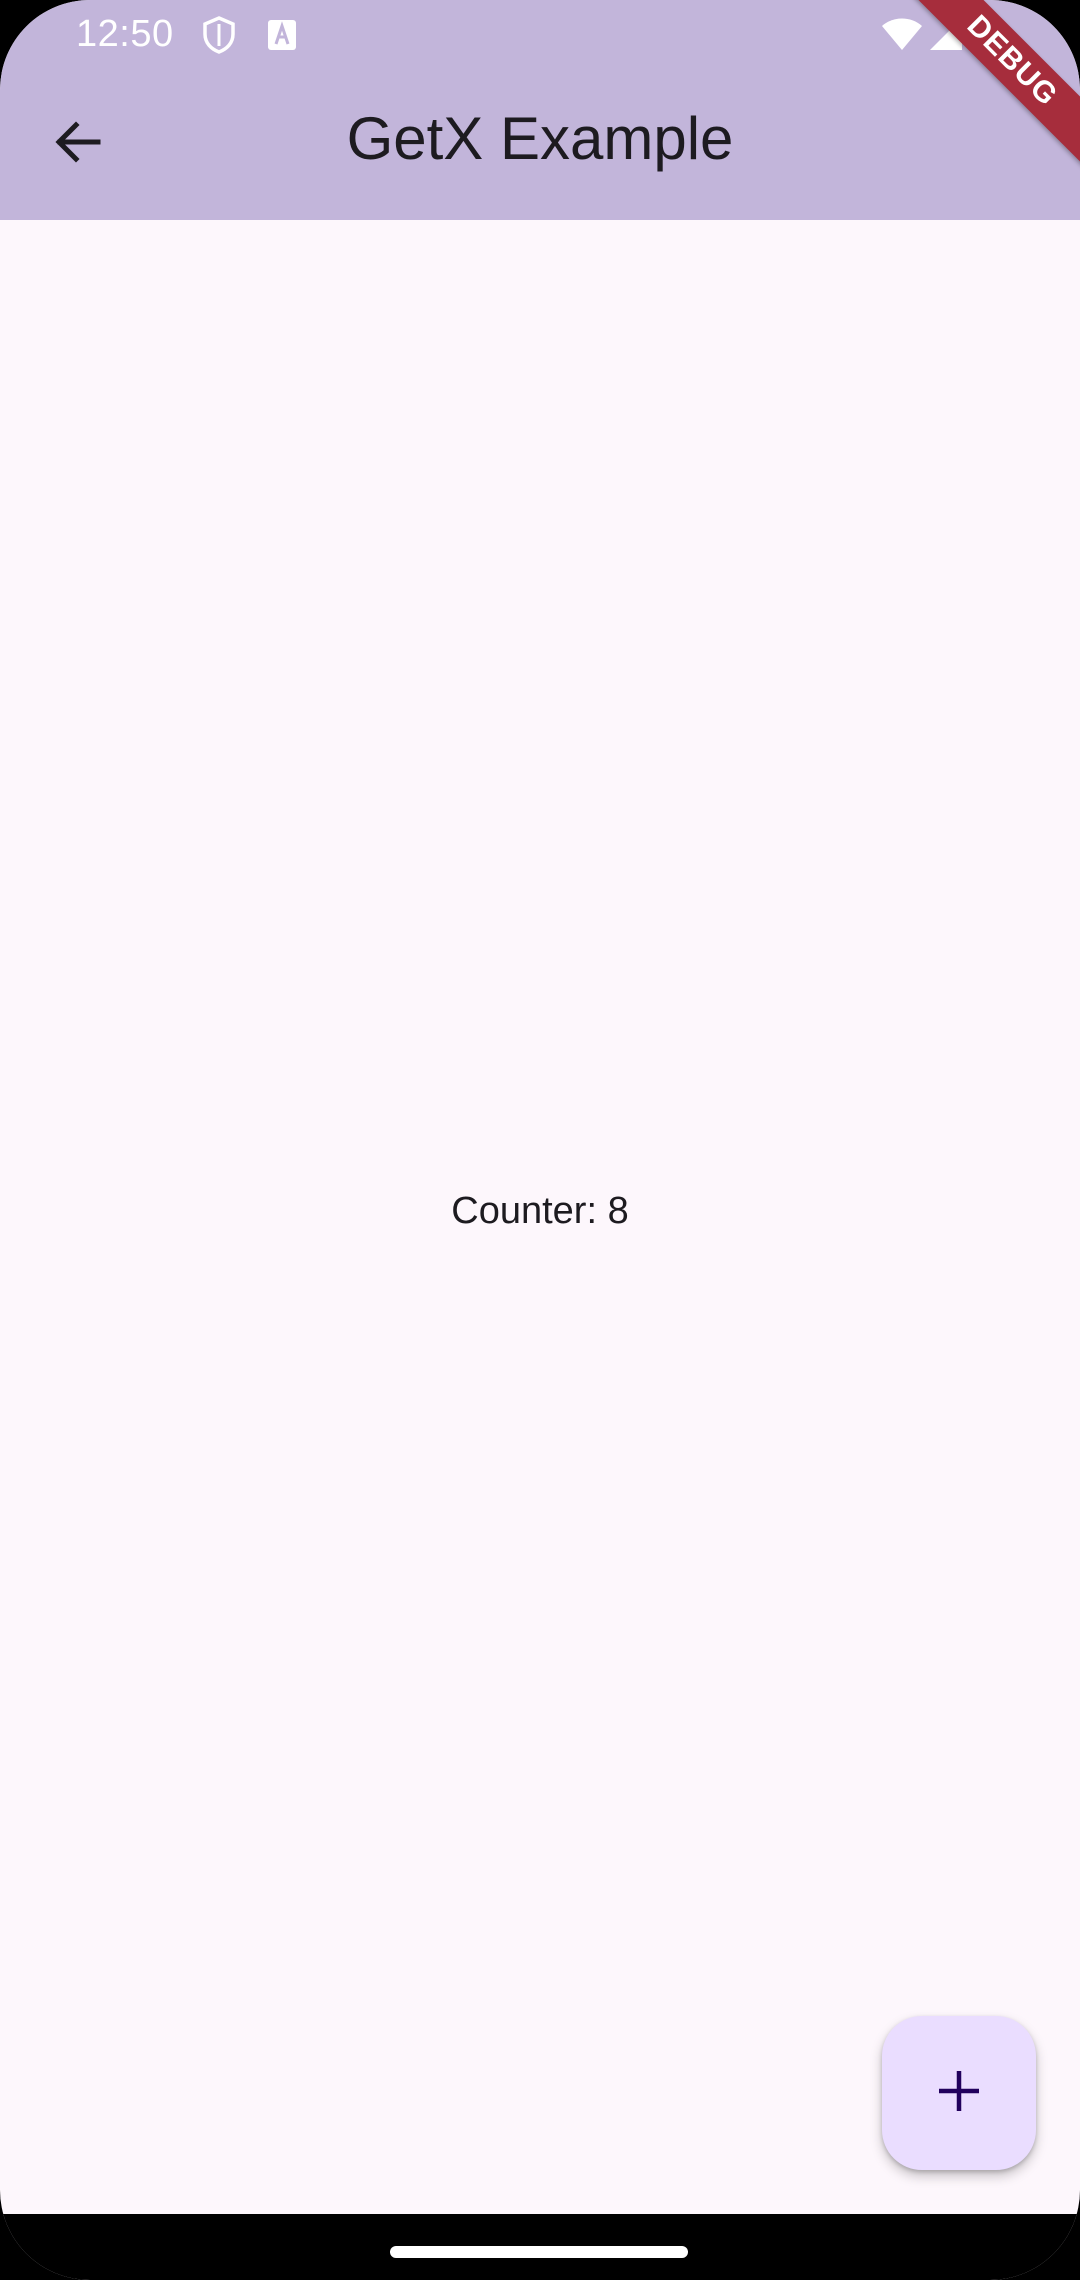 Image resolution: width=1080 pixels, height=2280 pixels. Describe the element at coordinates (540, 35) in the screenshot. I see `status-bar: 12:50` at that location.